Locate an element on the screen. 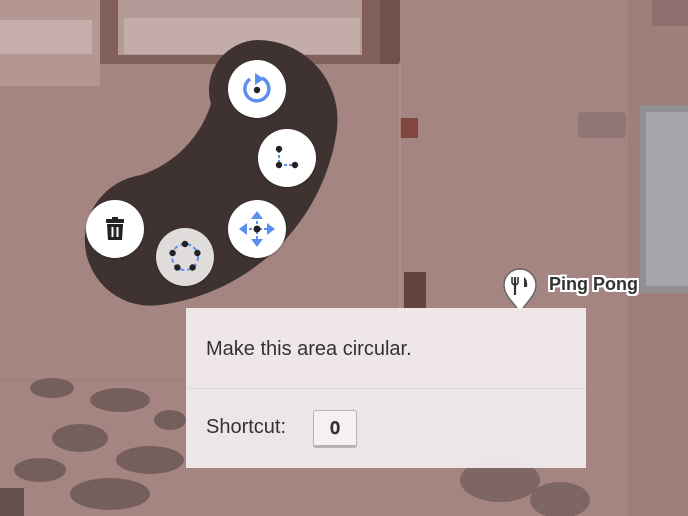  rotate-button is located at coordinates (257, 89).